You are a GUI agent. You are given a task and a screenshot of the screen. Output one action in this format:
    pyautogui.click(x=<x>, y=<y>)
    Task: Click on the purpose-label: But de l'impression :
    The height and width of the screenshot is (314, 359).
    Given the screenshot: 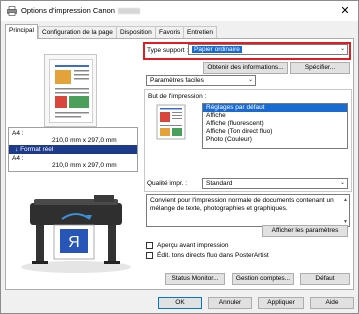 What is the action you would take?
    pyautogui.click(x=177, y=96)
    